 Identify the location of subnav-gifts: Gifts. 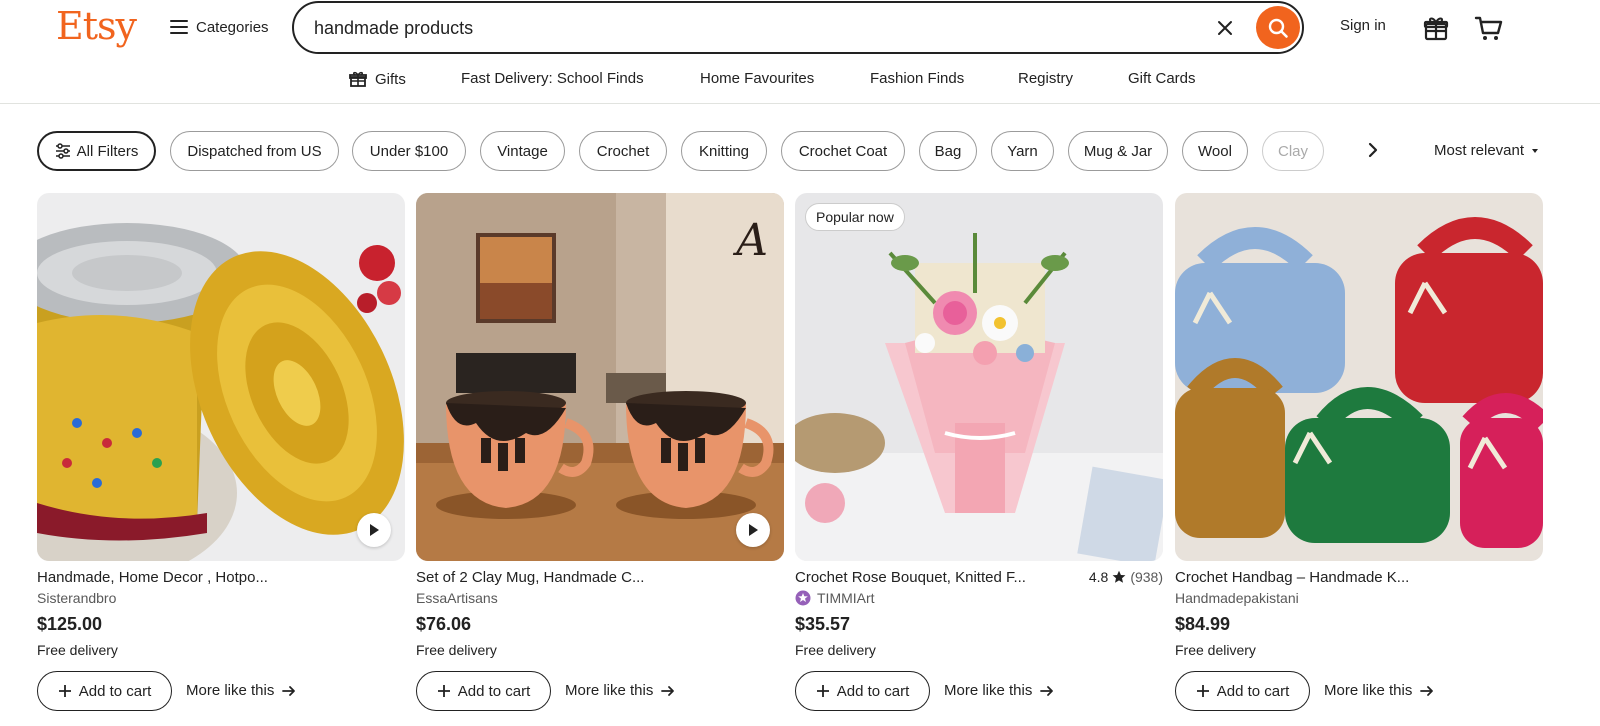
(377, 79).